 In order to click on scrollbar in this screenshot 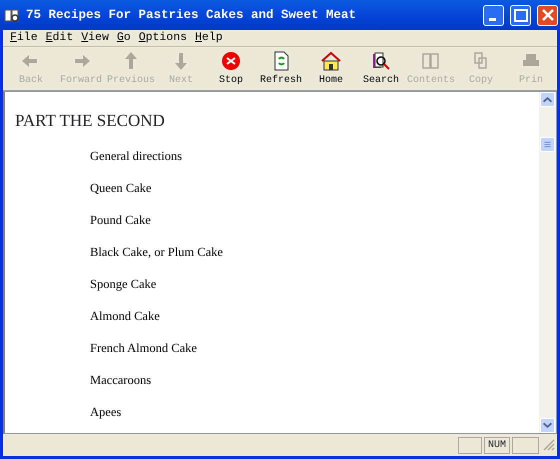, I will do `click(547, 262)`.